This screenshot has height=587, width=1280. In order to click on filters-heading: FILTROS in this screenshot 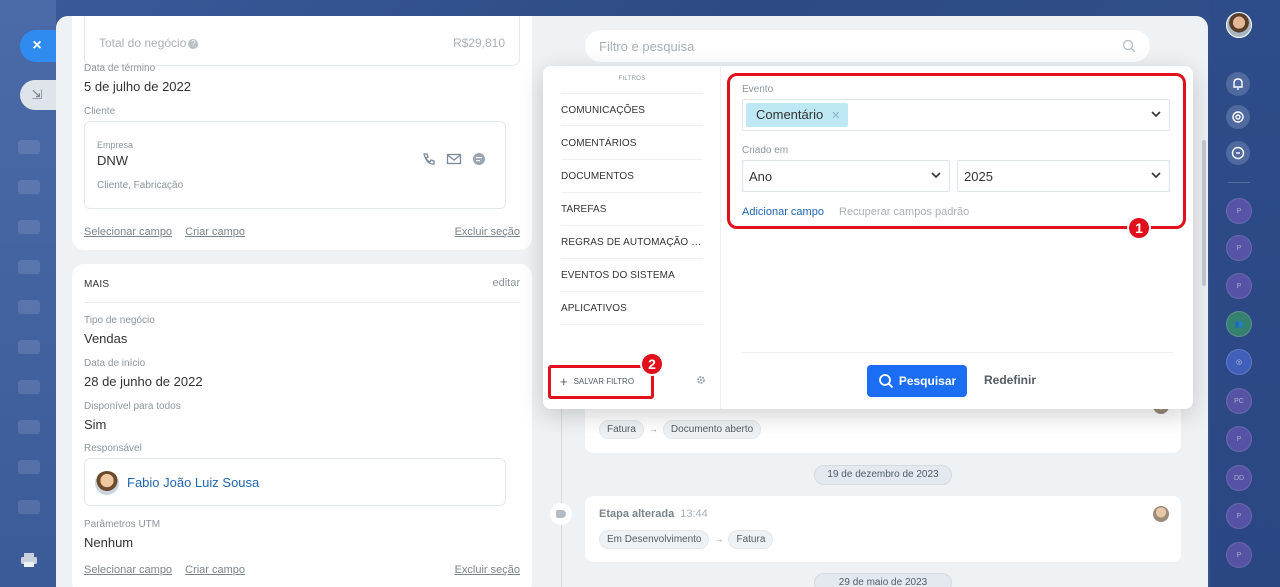, I will do `click(632, 79)`.